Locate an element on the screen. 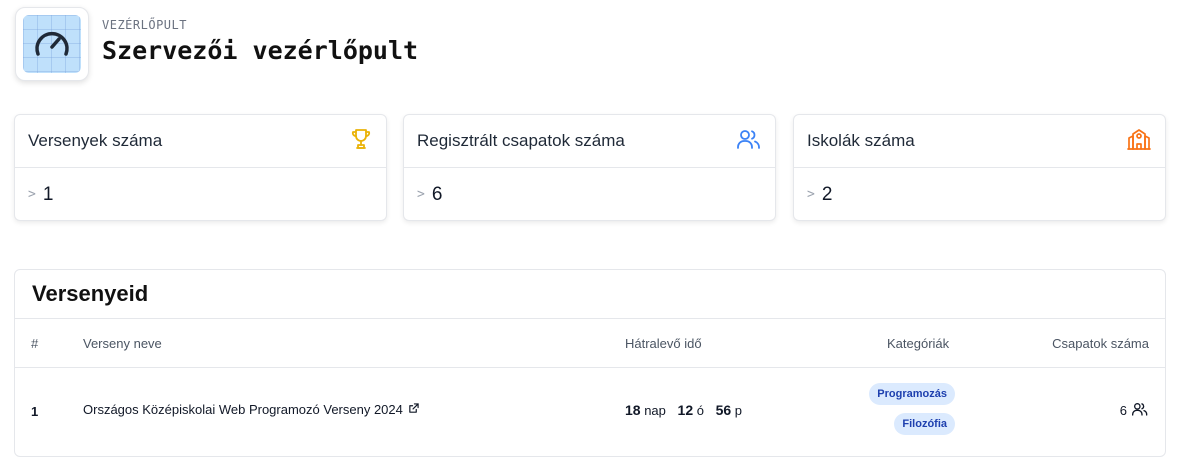  countdown-hours-unit: ó is located at coordinates (700, 410).